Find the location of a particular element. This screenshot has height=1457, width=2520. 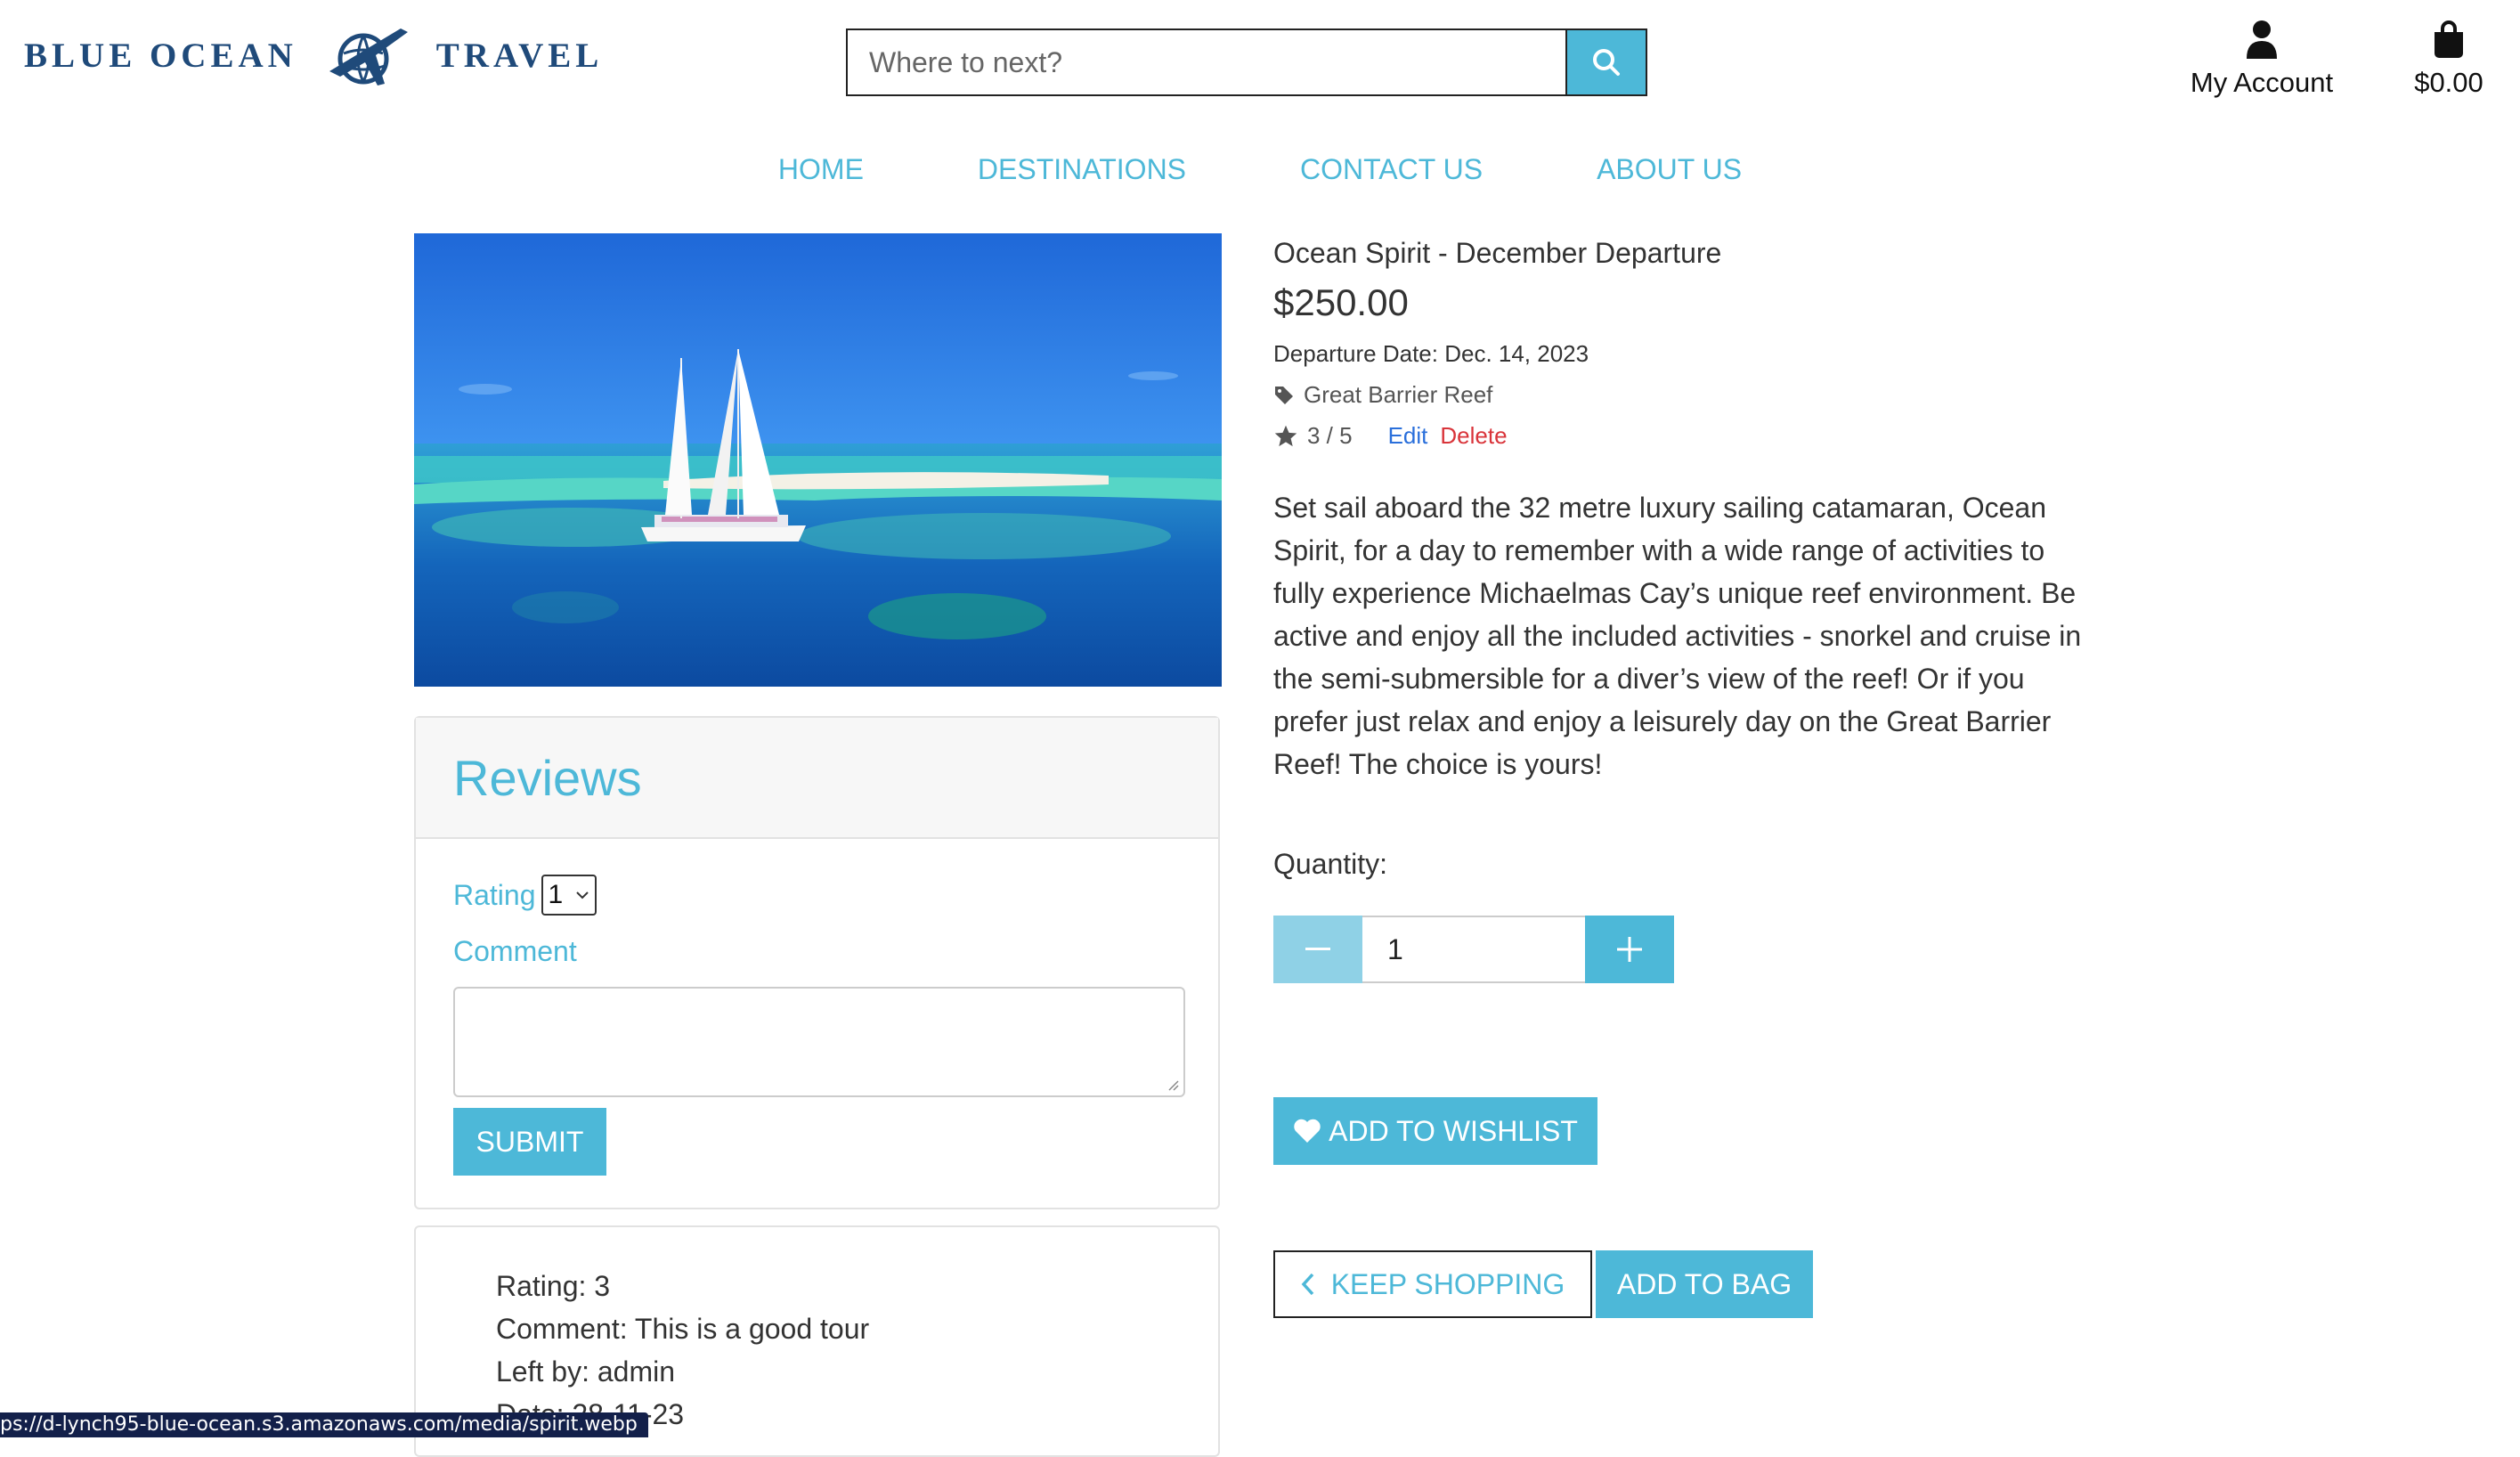

minus-icon is located at coordinates (1317, 949).